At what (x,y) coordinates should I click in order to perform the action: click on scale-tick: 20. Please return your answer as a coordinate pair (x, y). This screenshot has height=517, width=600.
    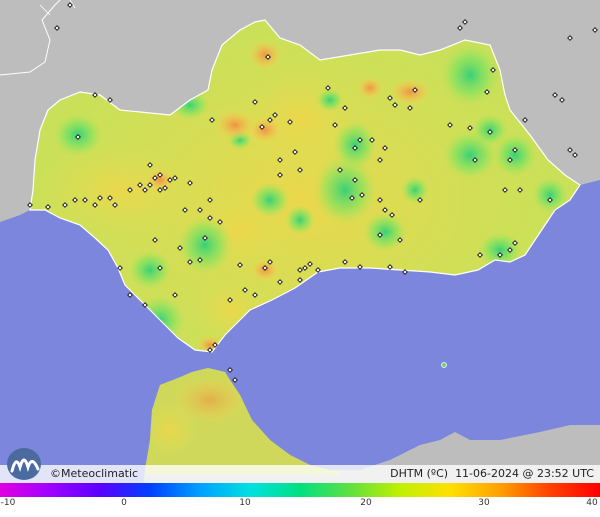
    Looking at the image, I should click on (366, 503).